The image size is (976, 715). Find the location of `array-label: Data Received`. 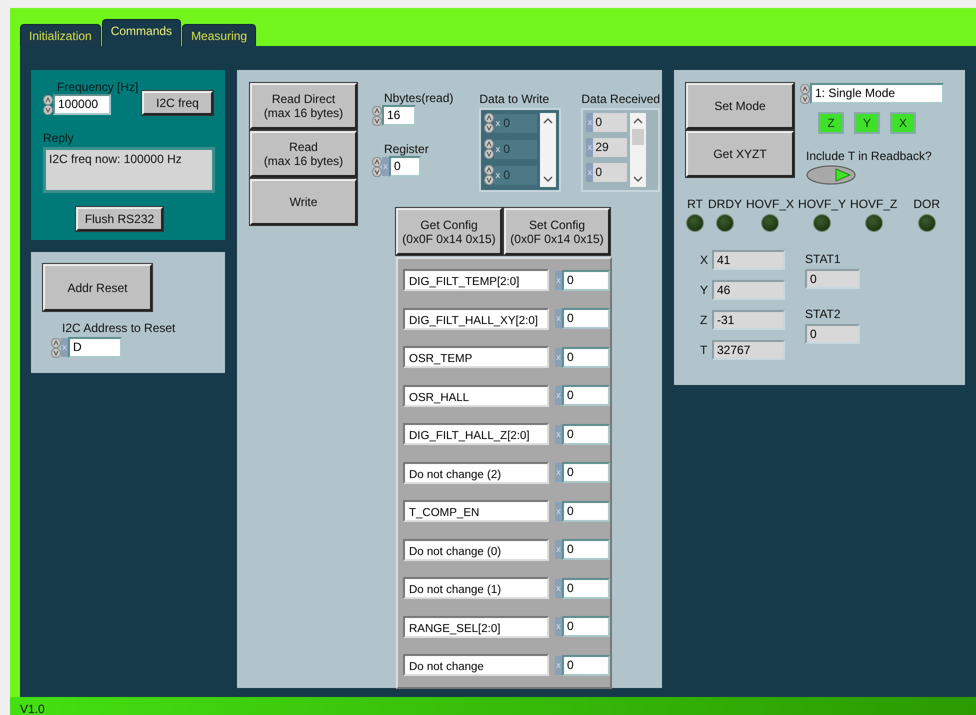

array-label: Data Received is located at coordinates (620, 99).